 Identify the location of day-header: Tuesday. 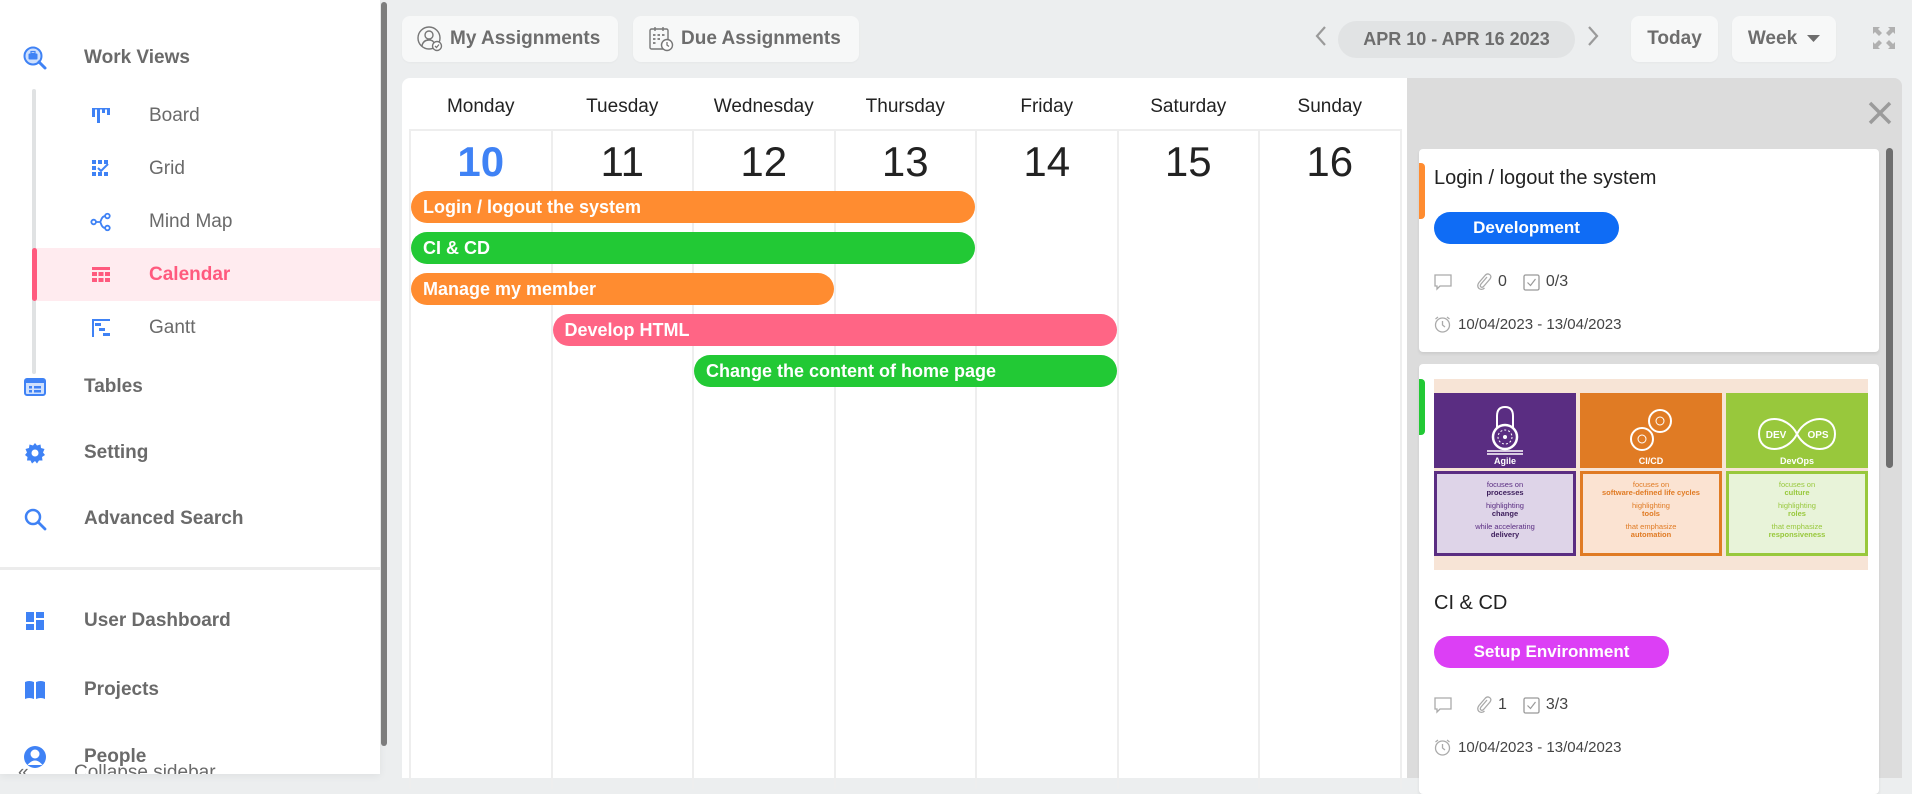
(622, 106).